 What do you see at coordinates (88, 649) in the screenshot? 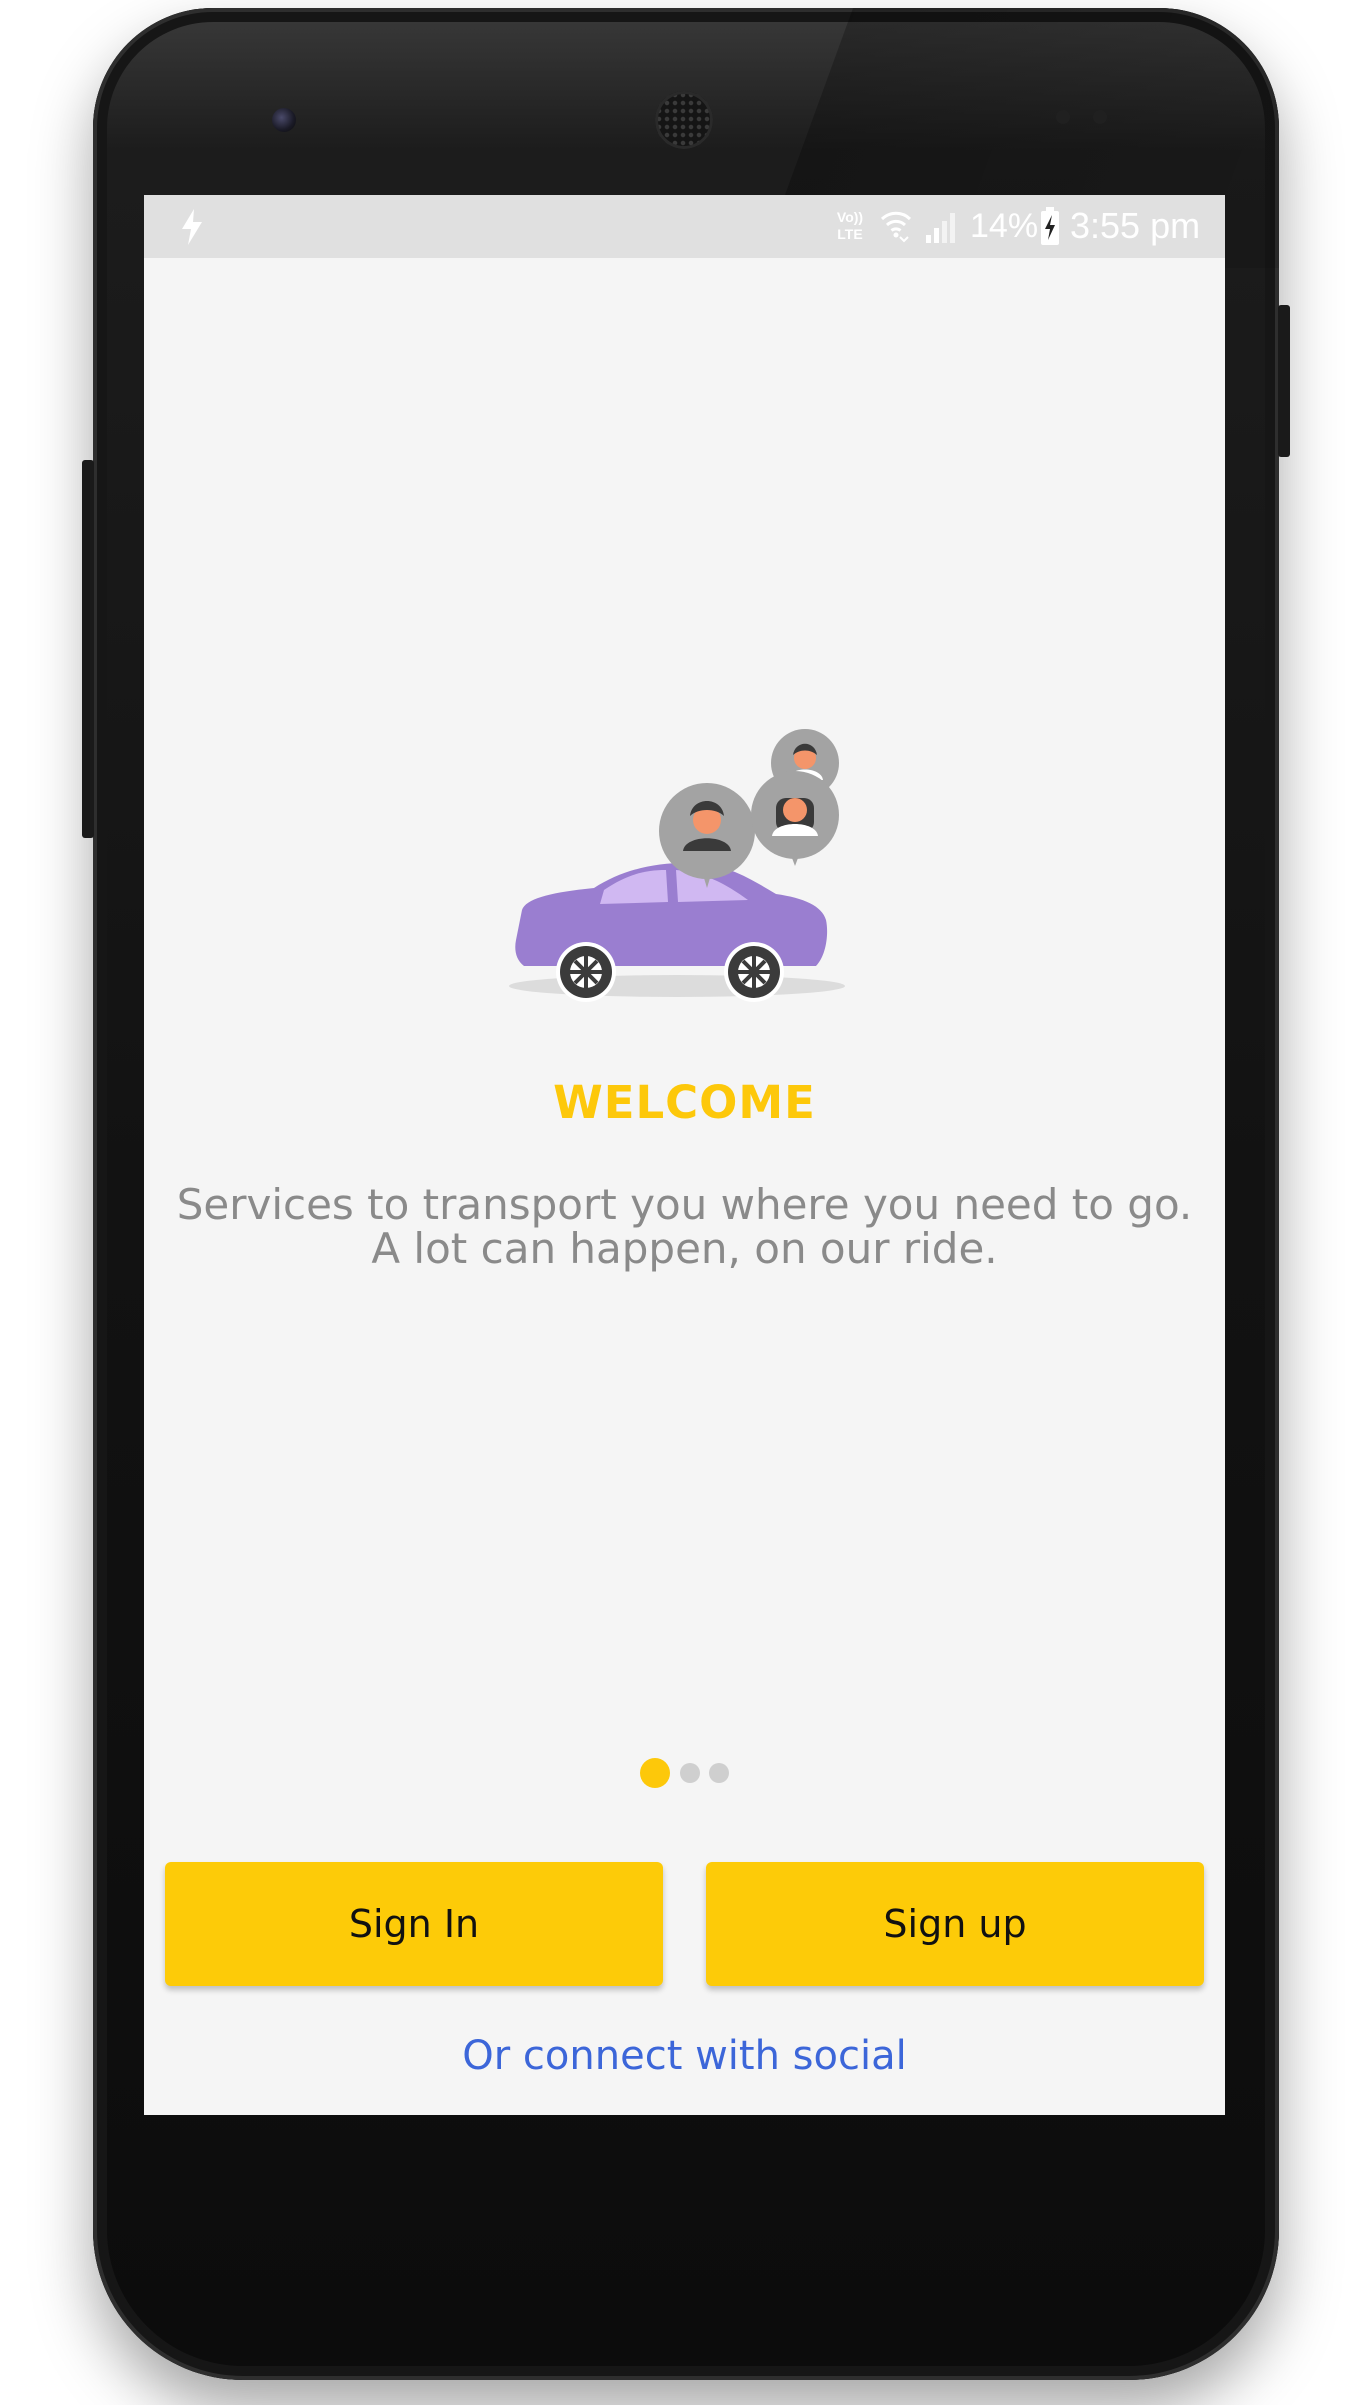
I see `volume-button` at bounding box center [88, 649].